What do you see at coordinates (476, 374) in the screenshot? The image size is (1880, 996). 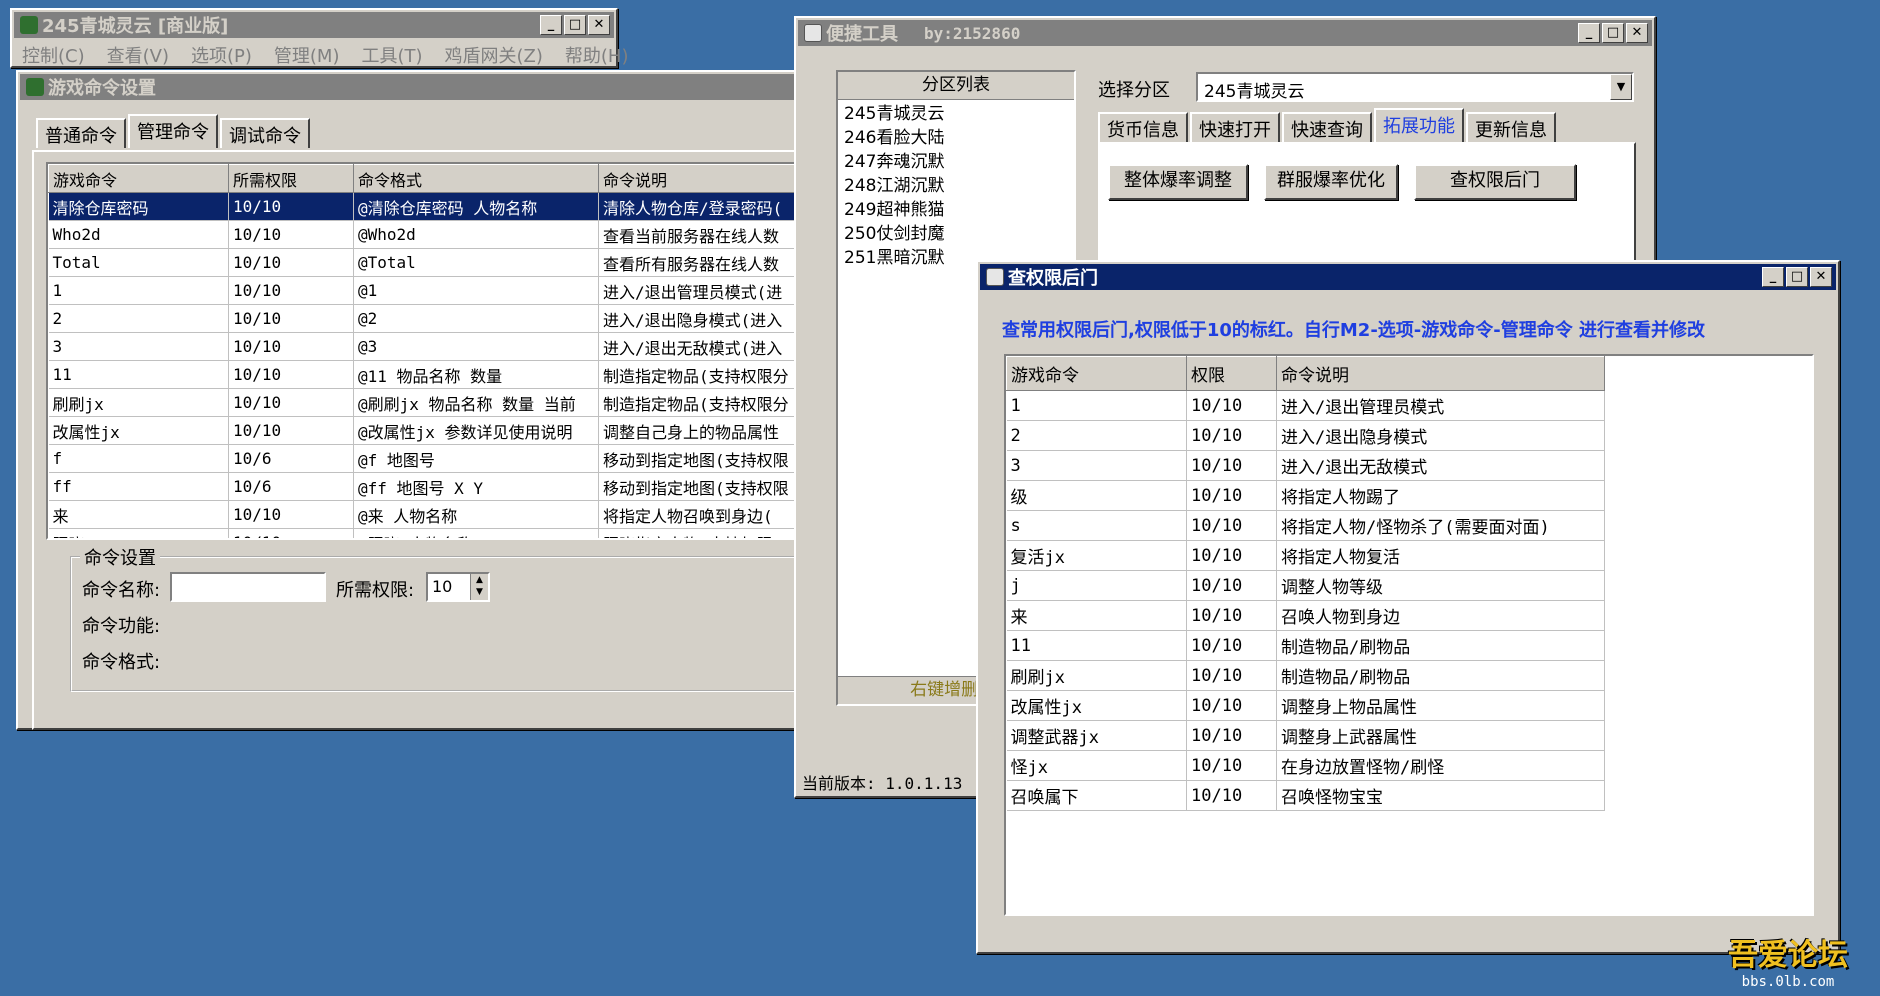 I see `table-cell: @11 物品名称 数量` at bounding box center [476, 374].